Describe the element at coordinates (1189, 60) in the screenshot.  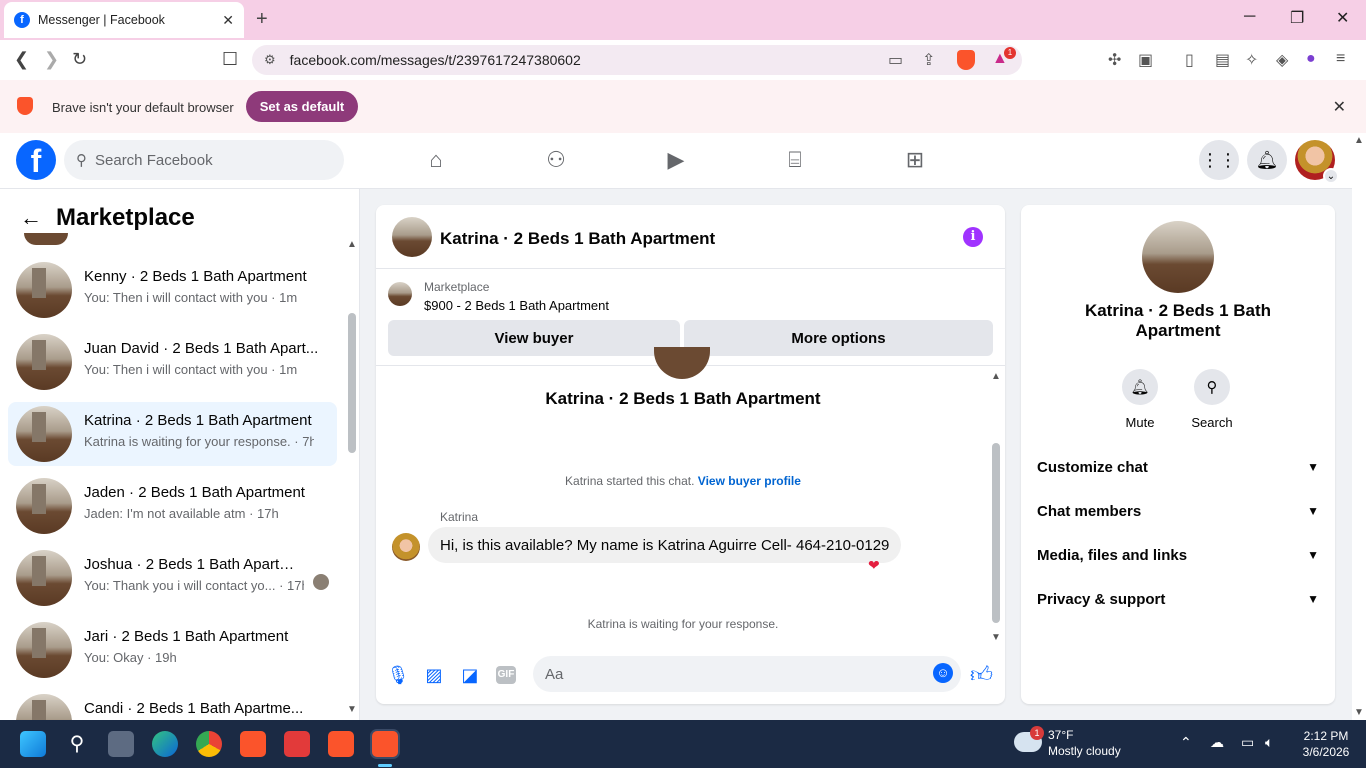
I see `sidebar-toggle-icon: ▯` at that location.